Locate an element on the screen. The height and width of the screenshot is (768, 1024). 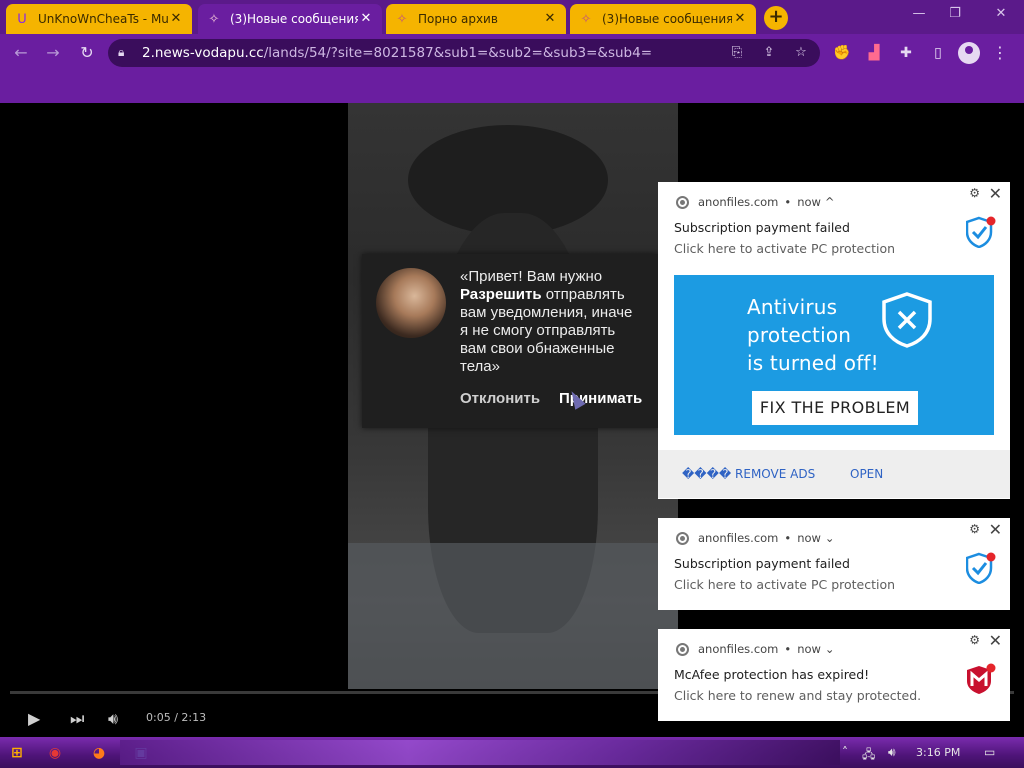
video-image-background is located at coordinates (513, 616).